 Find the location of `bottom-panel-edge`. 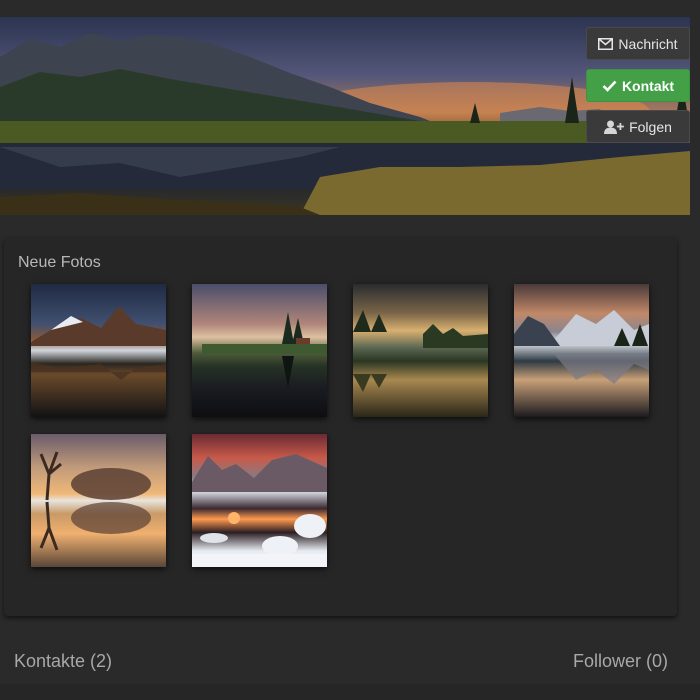

bottom-panel-edge is located at coordinates (350, 692).